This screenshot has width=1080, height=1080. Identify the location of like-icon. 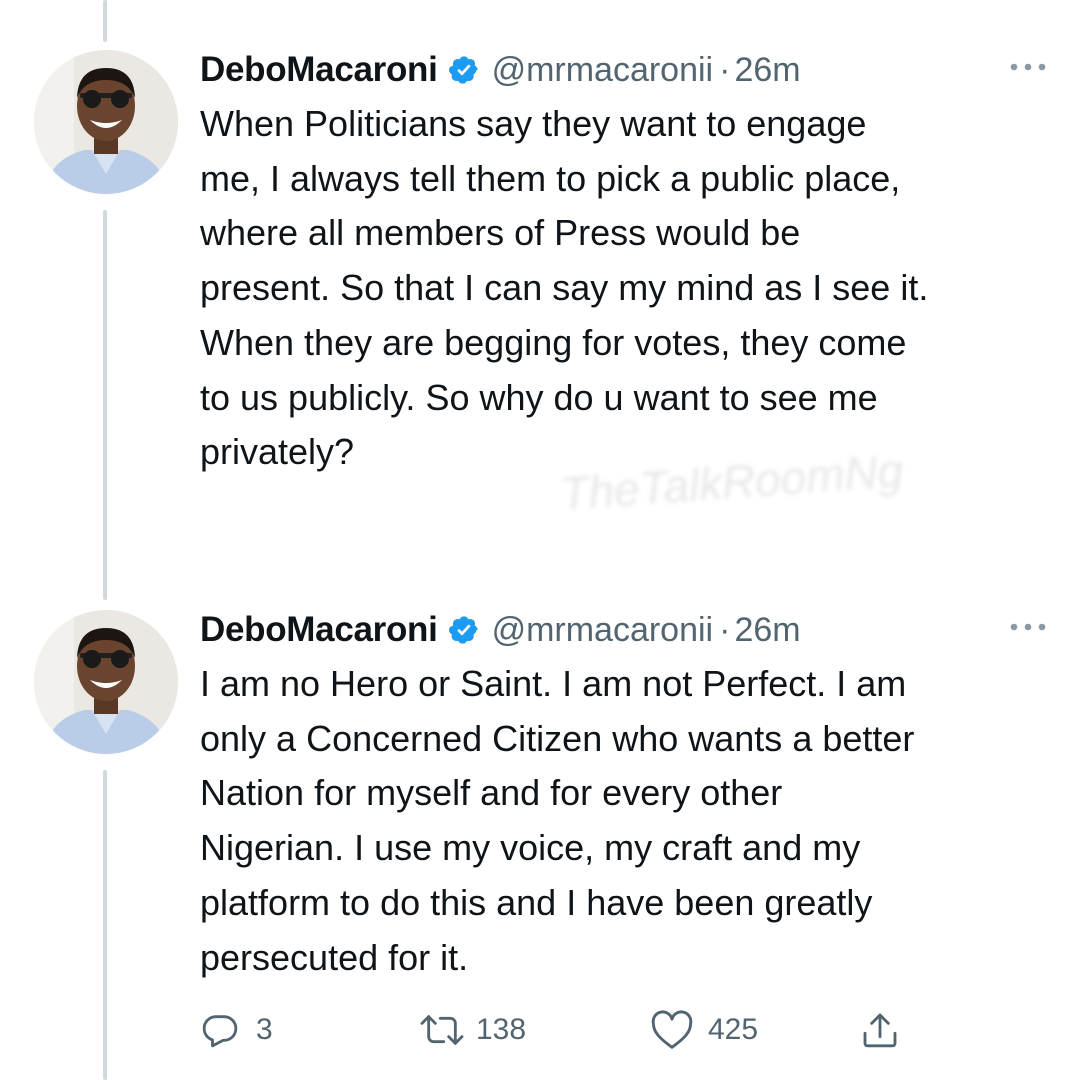
(672, 1029).